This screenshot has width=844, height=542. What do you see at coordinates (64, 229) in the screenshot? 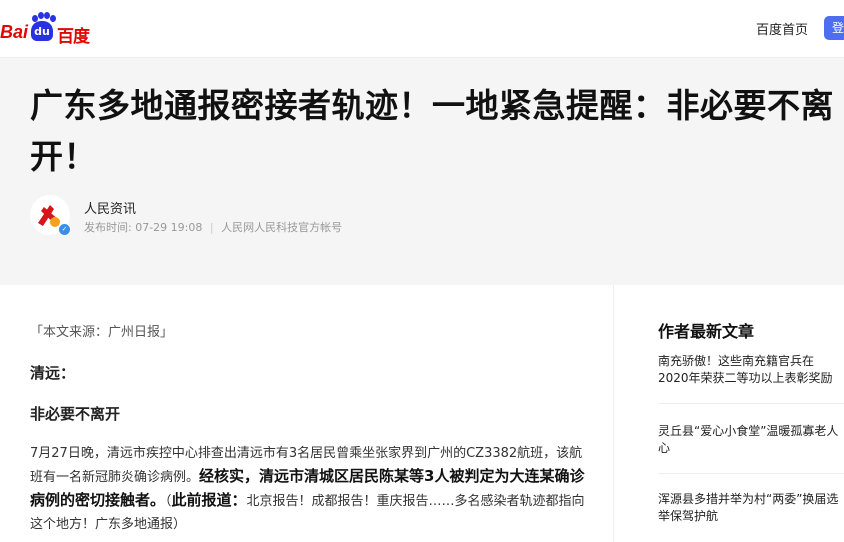
I see `verified-icon: ✓` at bounding box center [64, 229].